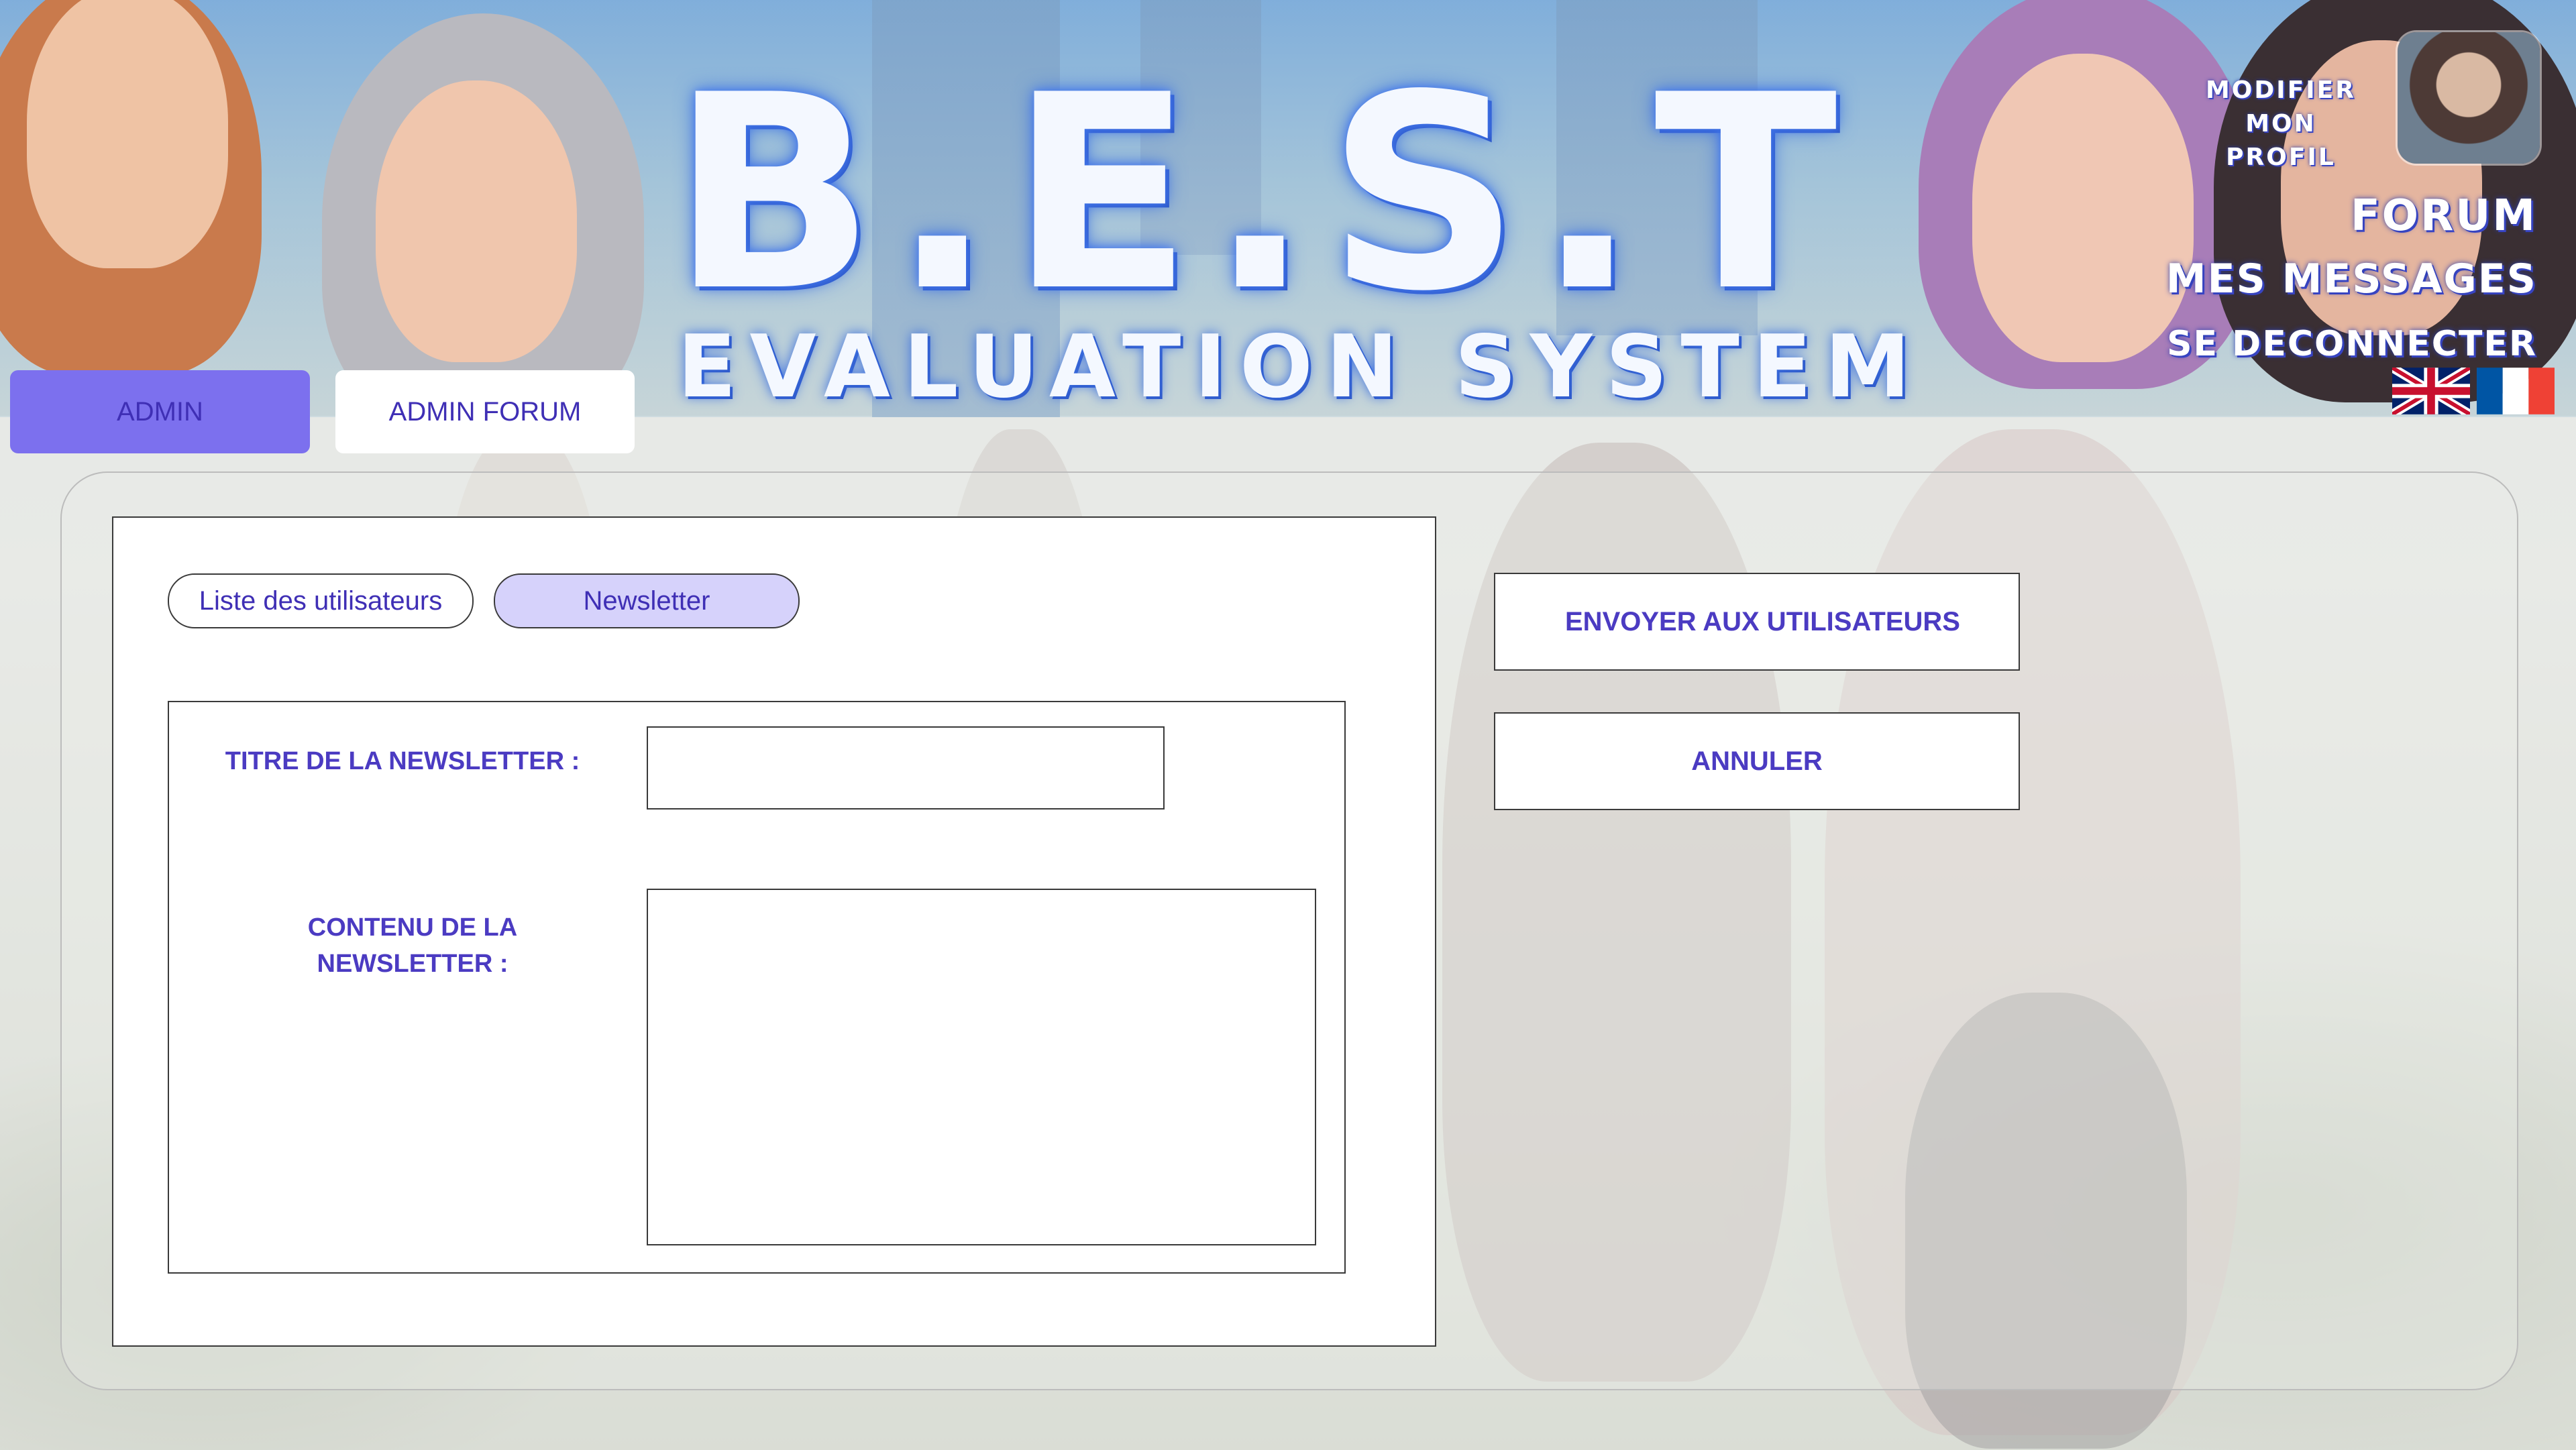 The image size is (2576, 1450). Describe the element at coordinates (402, 761) in the screenshot. I see `newsletter-title-label: TITRE DE LA NEWSLETTER :` at that location.